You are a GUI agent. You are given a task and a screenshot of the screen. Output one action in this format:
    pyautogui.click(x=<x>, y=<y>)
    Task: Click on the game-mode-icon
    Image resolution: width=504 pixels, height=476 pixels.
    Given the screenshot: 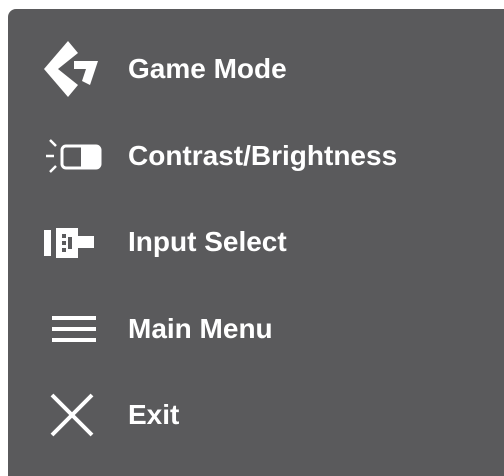 What is the action you would take?
    pyautogui.click(x=72, y=69)
    